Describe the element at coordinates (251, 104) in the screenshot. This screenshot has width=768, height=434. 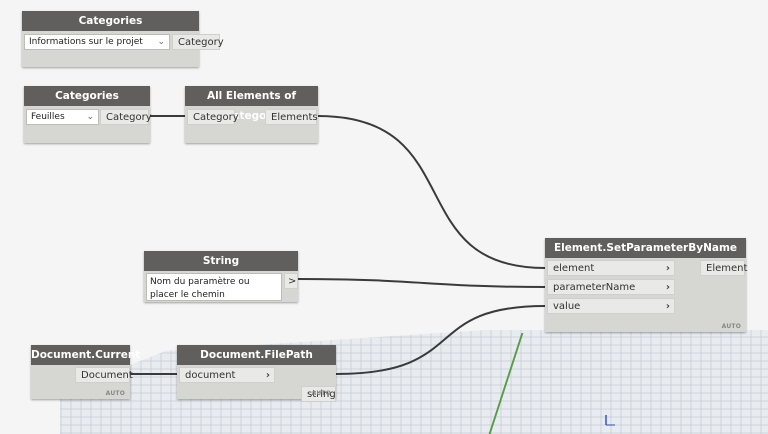
I see `node-title: All Elements of Category` at that location.